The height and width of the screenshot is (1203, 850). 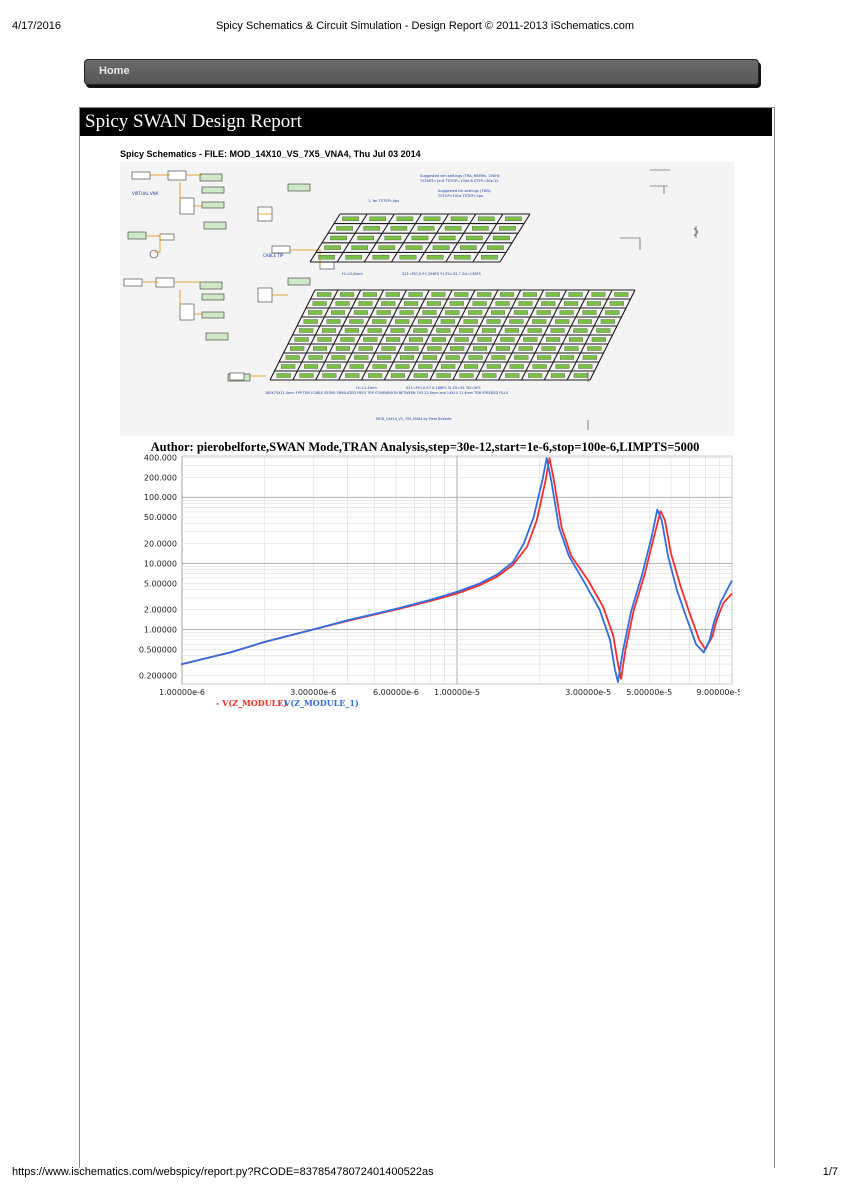 I want to click on y-tick-label: 50.0000, so click(x=160, y=517).